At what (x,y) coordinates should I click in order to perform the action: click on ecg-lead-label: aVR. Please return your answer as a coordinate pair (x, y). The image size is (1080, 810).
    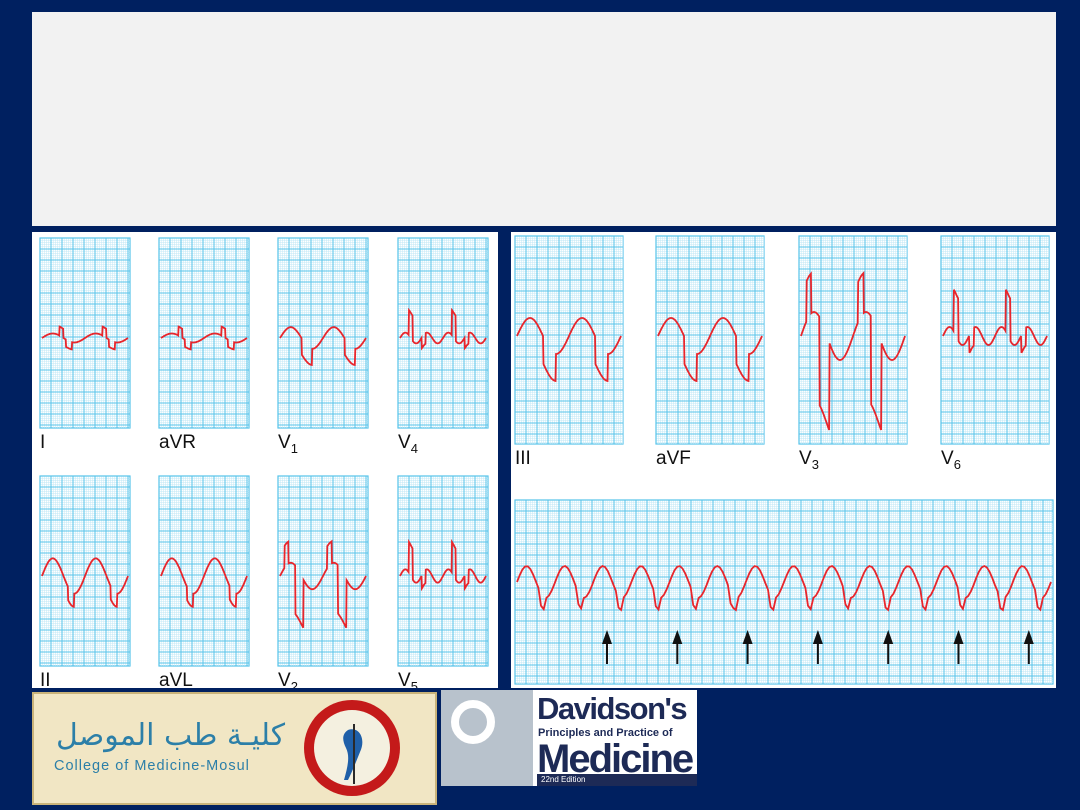
    Looking at the image, I should click on (177, 442).